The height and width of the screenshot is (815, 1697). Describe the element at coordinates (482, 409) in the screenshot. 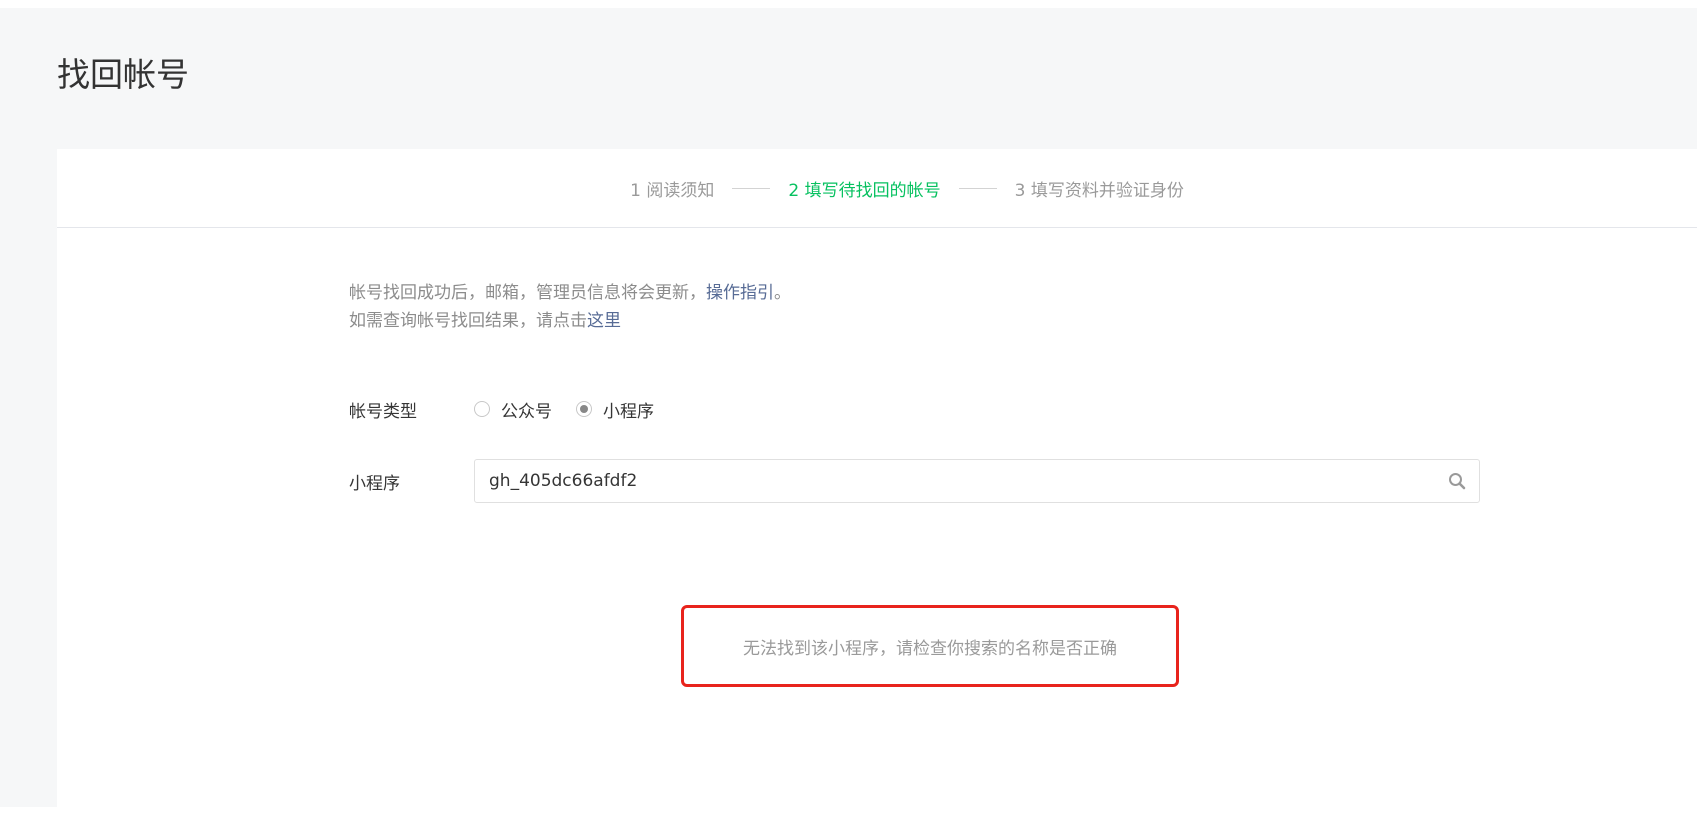

I see `radio-unchecked-icon` at that location.